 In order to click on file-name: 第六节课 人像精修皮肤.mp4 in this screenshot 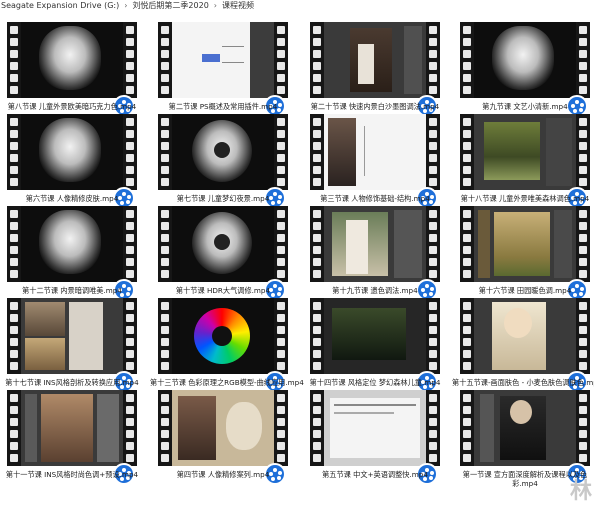, I will do `click(72, 198)`.